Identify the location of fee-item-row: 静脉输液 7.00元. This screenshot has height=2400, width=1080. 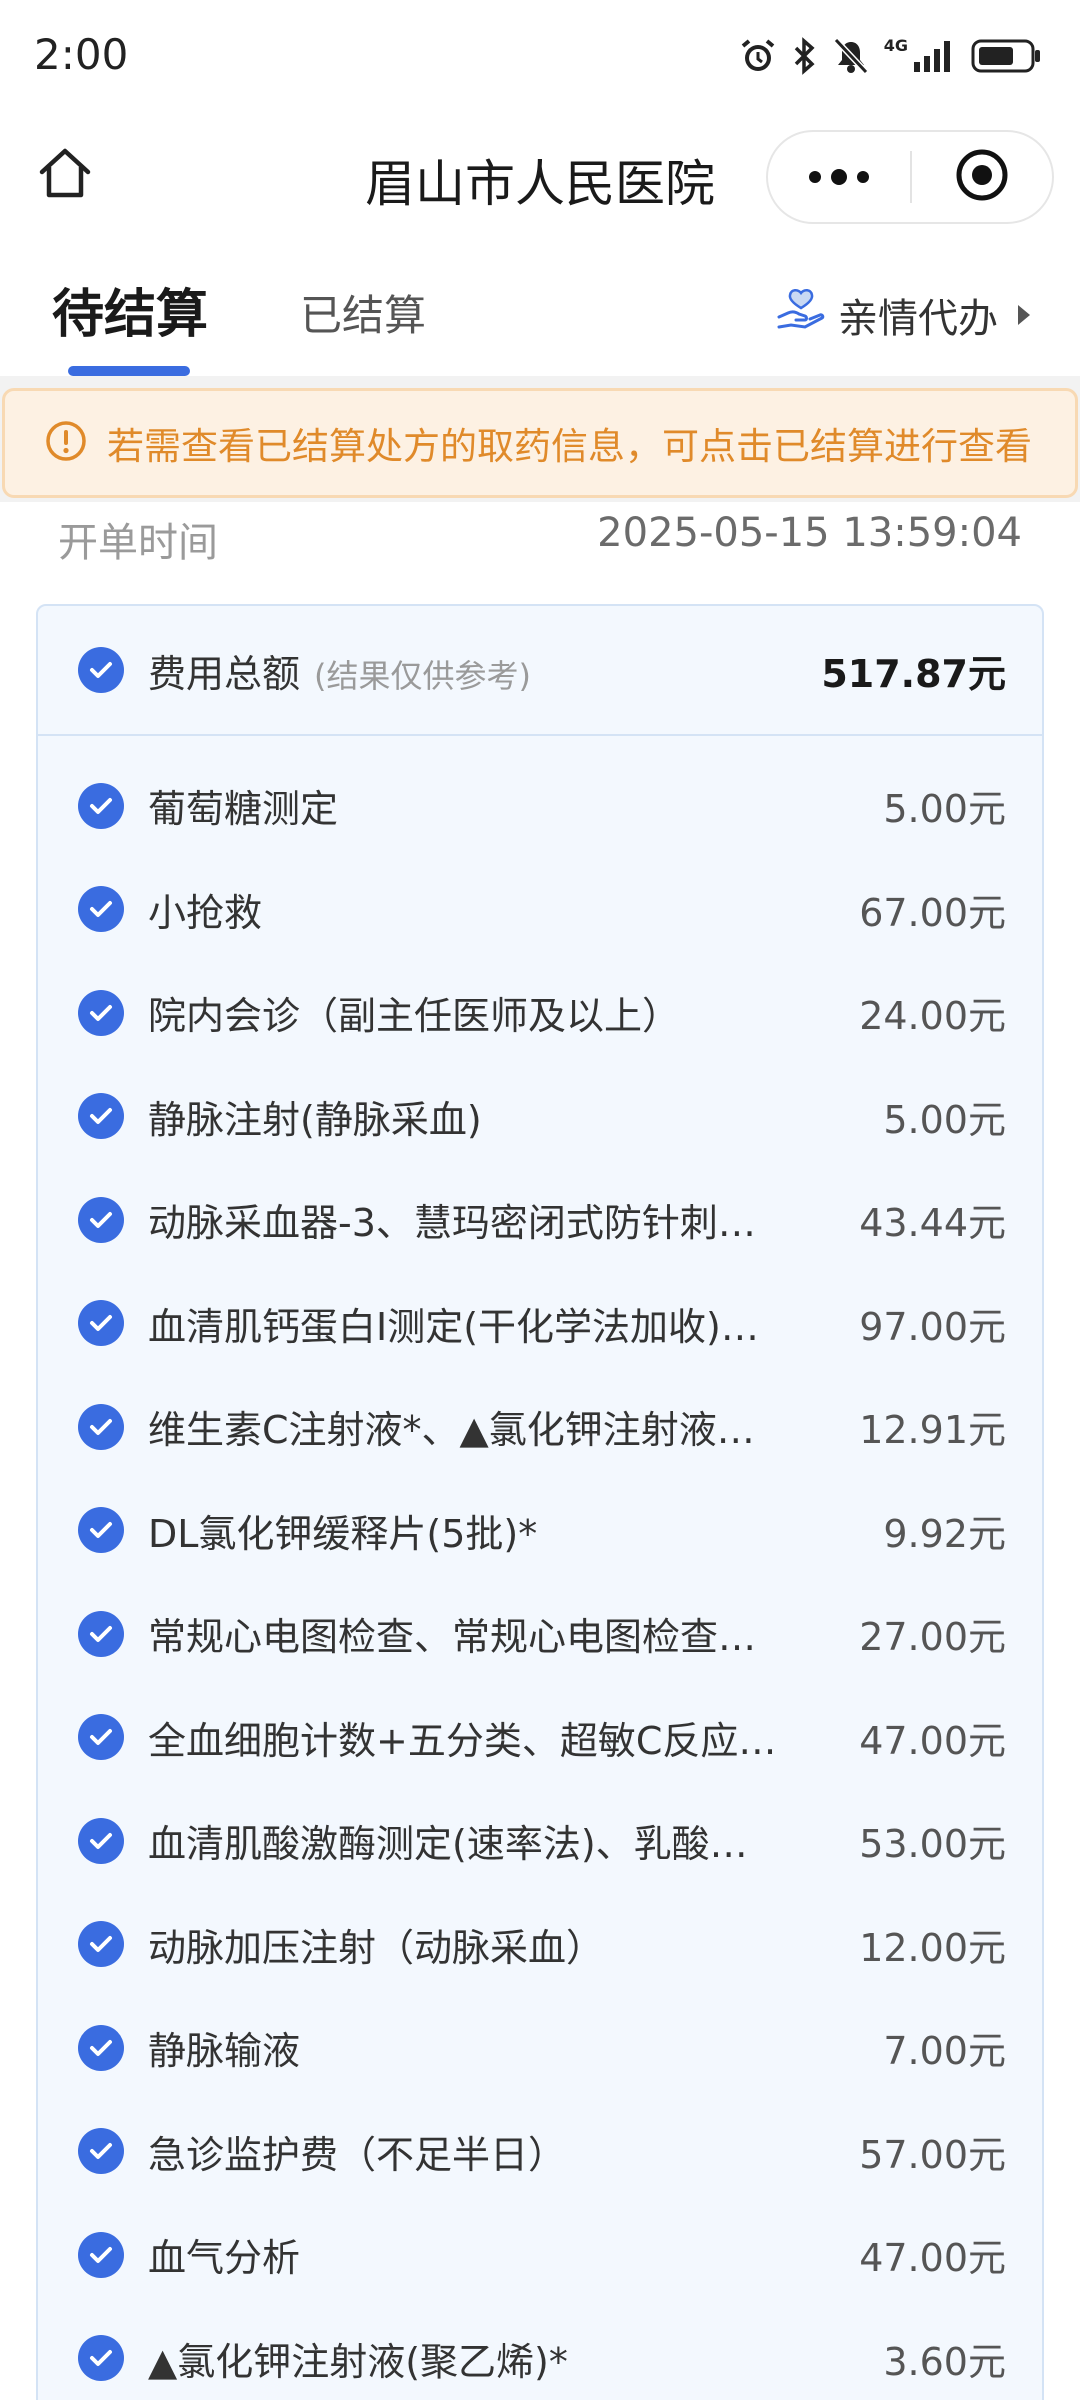
(540, 2048).